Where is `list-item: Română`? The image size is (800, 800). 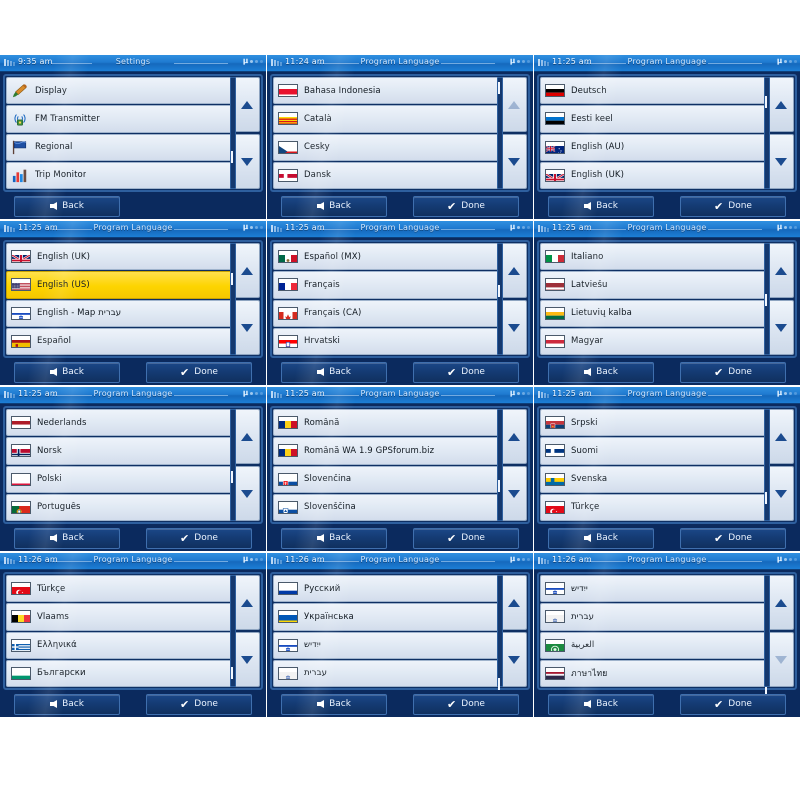
list-item: Română is located at coordinates (386, 423).